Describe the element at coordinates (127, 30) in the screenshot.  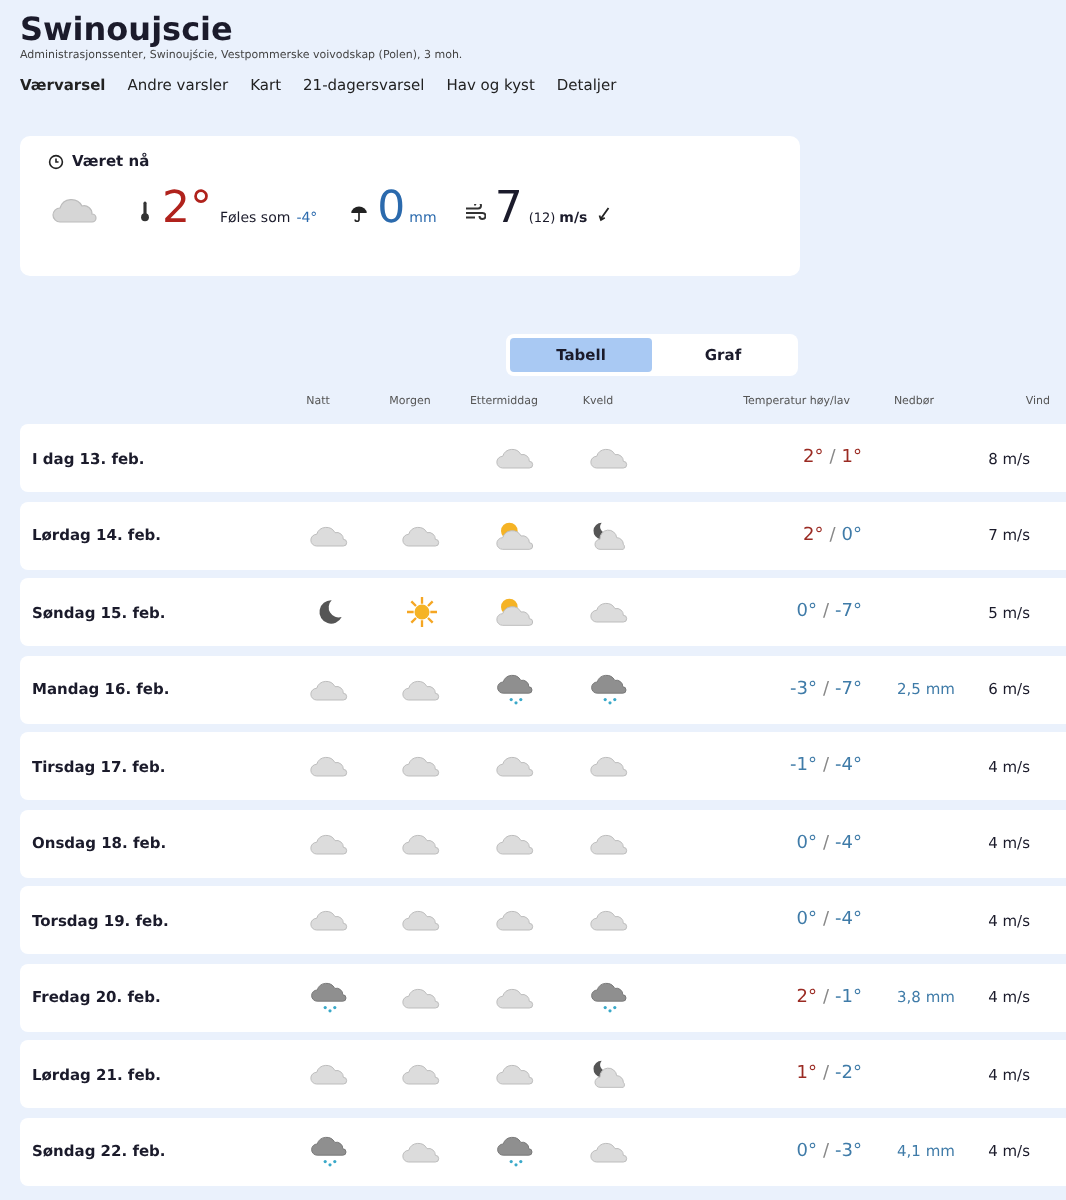
I see `city-title: Swinoujscie` at that location.